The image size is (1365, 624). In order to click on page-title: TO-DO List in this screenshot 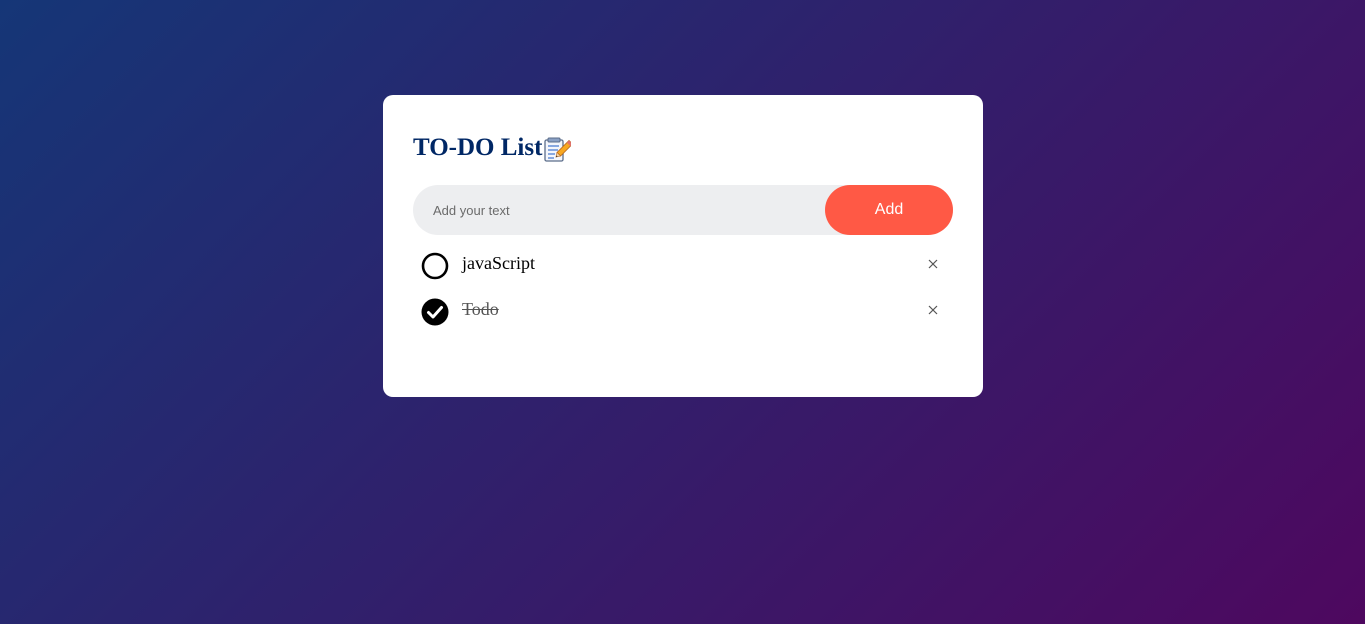, I will do `click(478, 147)`.